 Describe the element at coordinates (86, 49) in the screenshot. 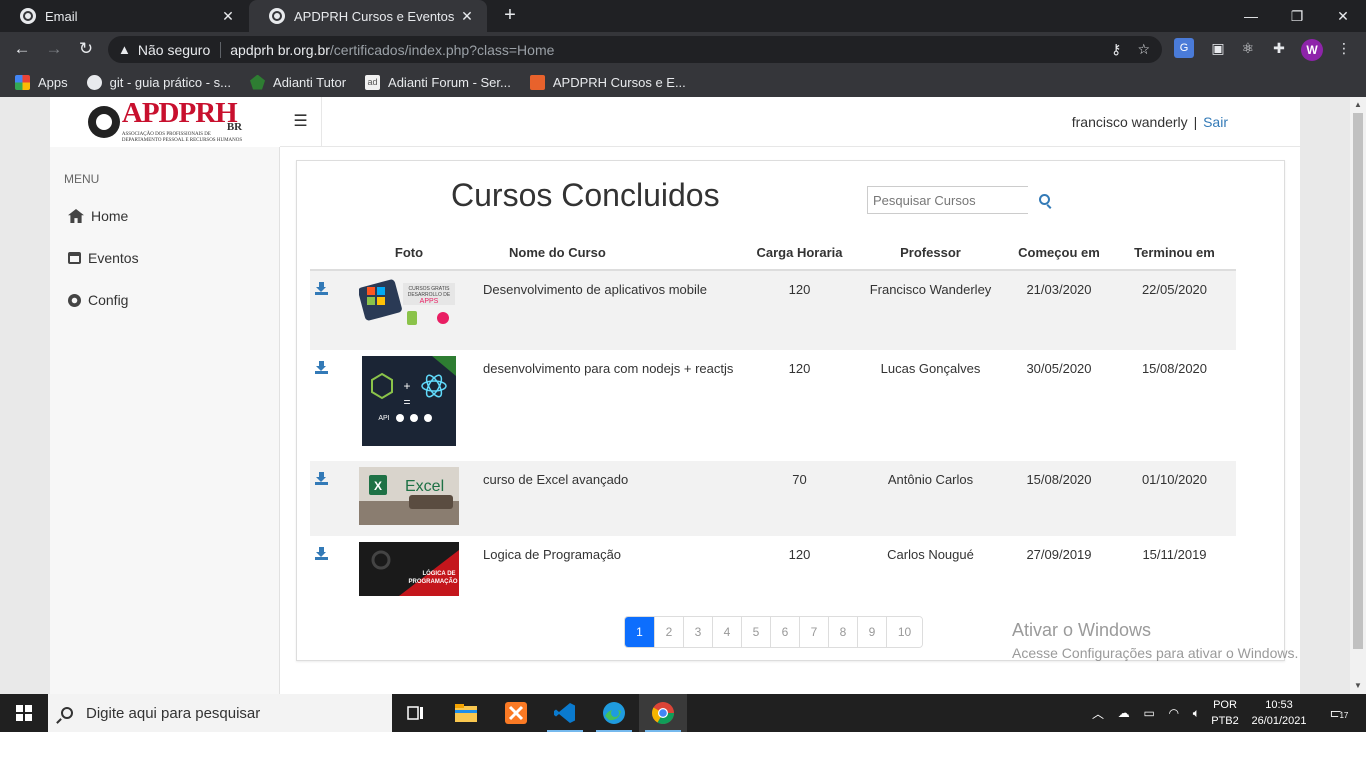

I see `reload-icon: ↻` at that location.